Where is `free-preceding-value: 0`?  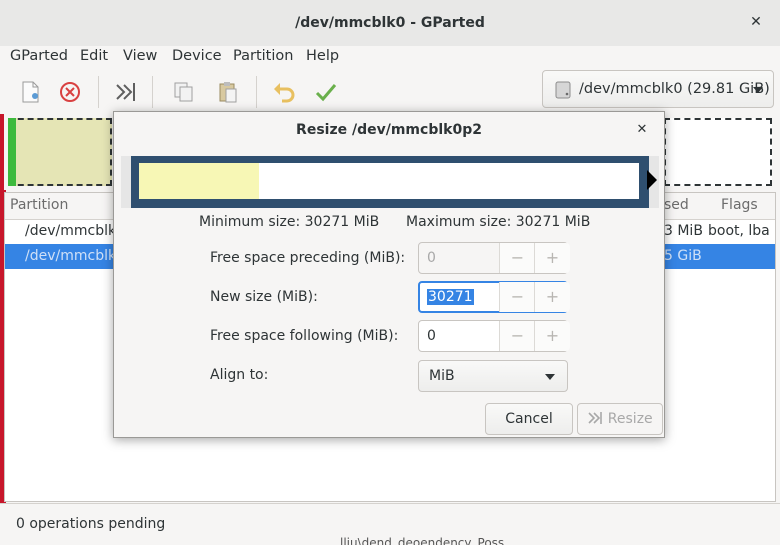 free-preceding-value: 0 is located at coordinates (431, 258).